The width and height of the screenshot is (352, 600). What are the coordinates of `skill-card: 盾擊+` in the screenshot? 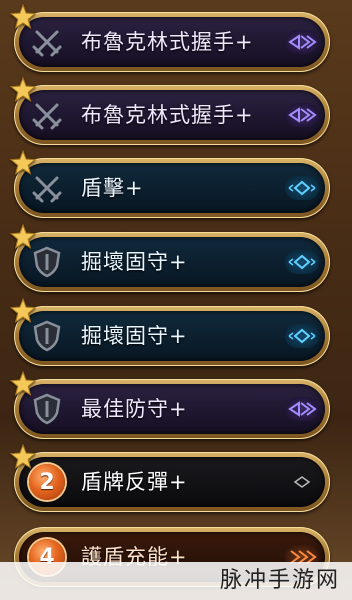 It's located at (169, 183).